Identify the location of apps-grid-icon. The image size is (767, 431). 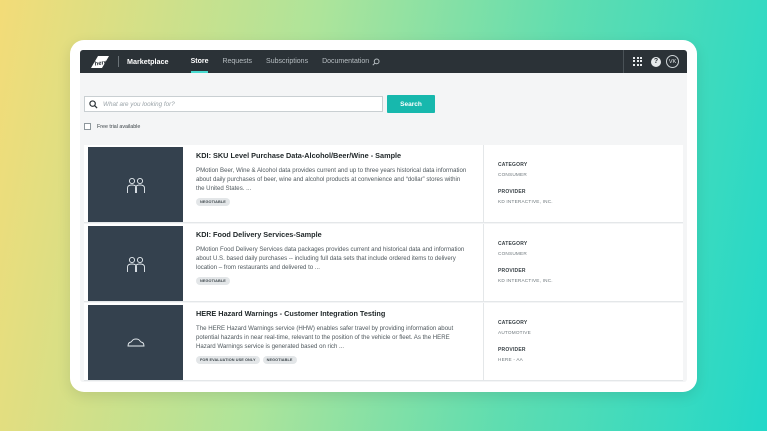
(638, 61).